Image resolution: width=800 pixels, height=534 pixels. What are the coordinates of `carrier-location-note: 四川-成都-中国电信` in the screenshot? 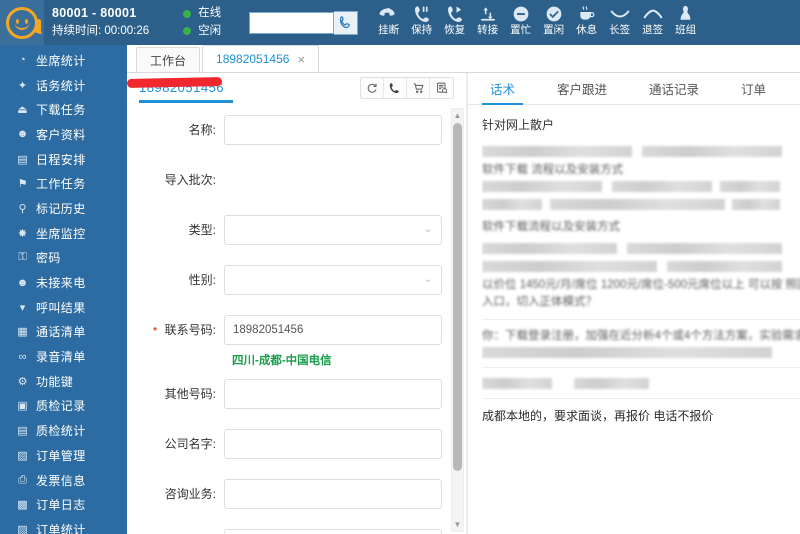 It's located at (282, 361).